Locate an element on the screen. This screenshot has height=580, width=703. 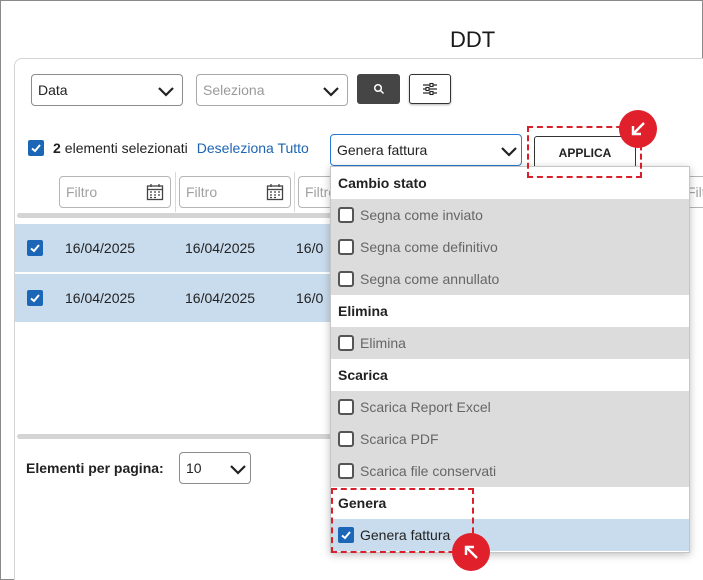
search-button is located at coordinates (378, 89).